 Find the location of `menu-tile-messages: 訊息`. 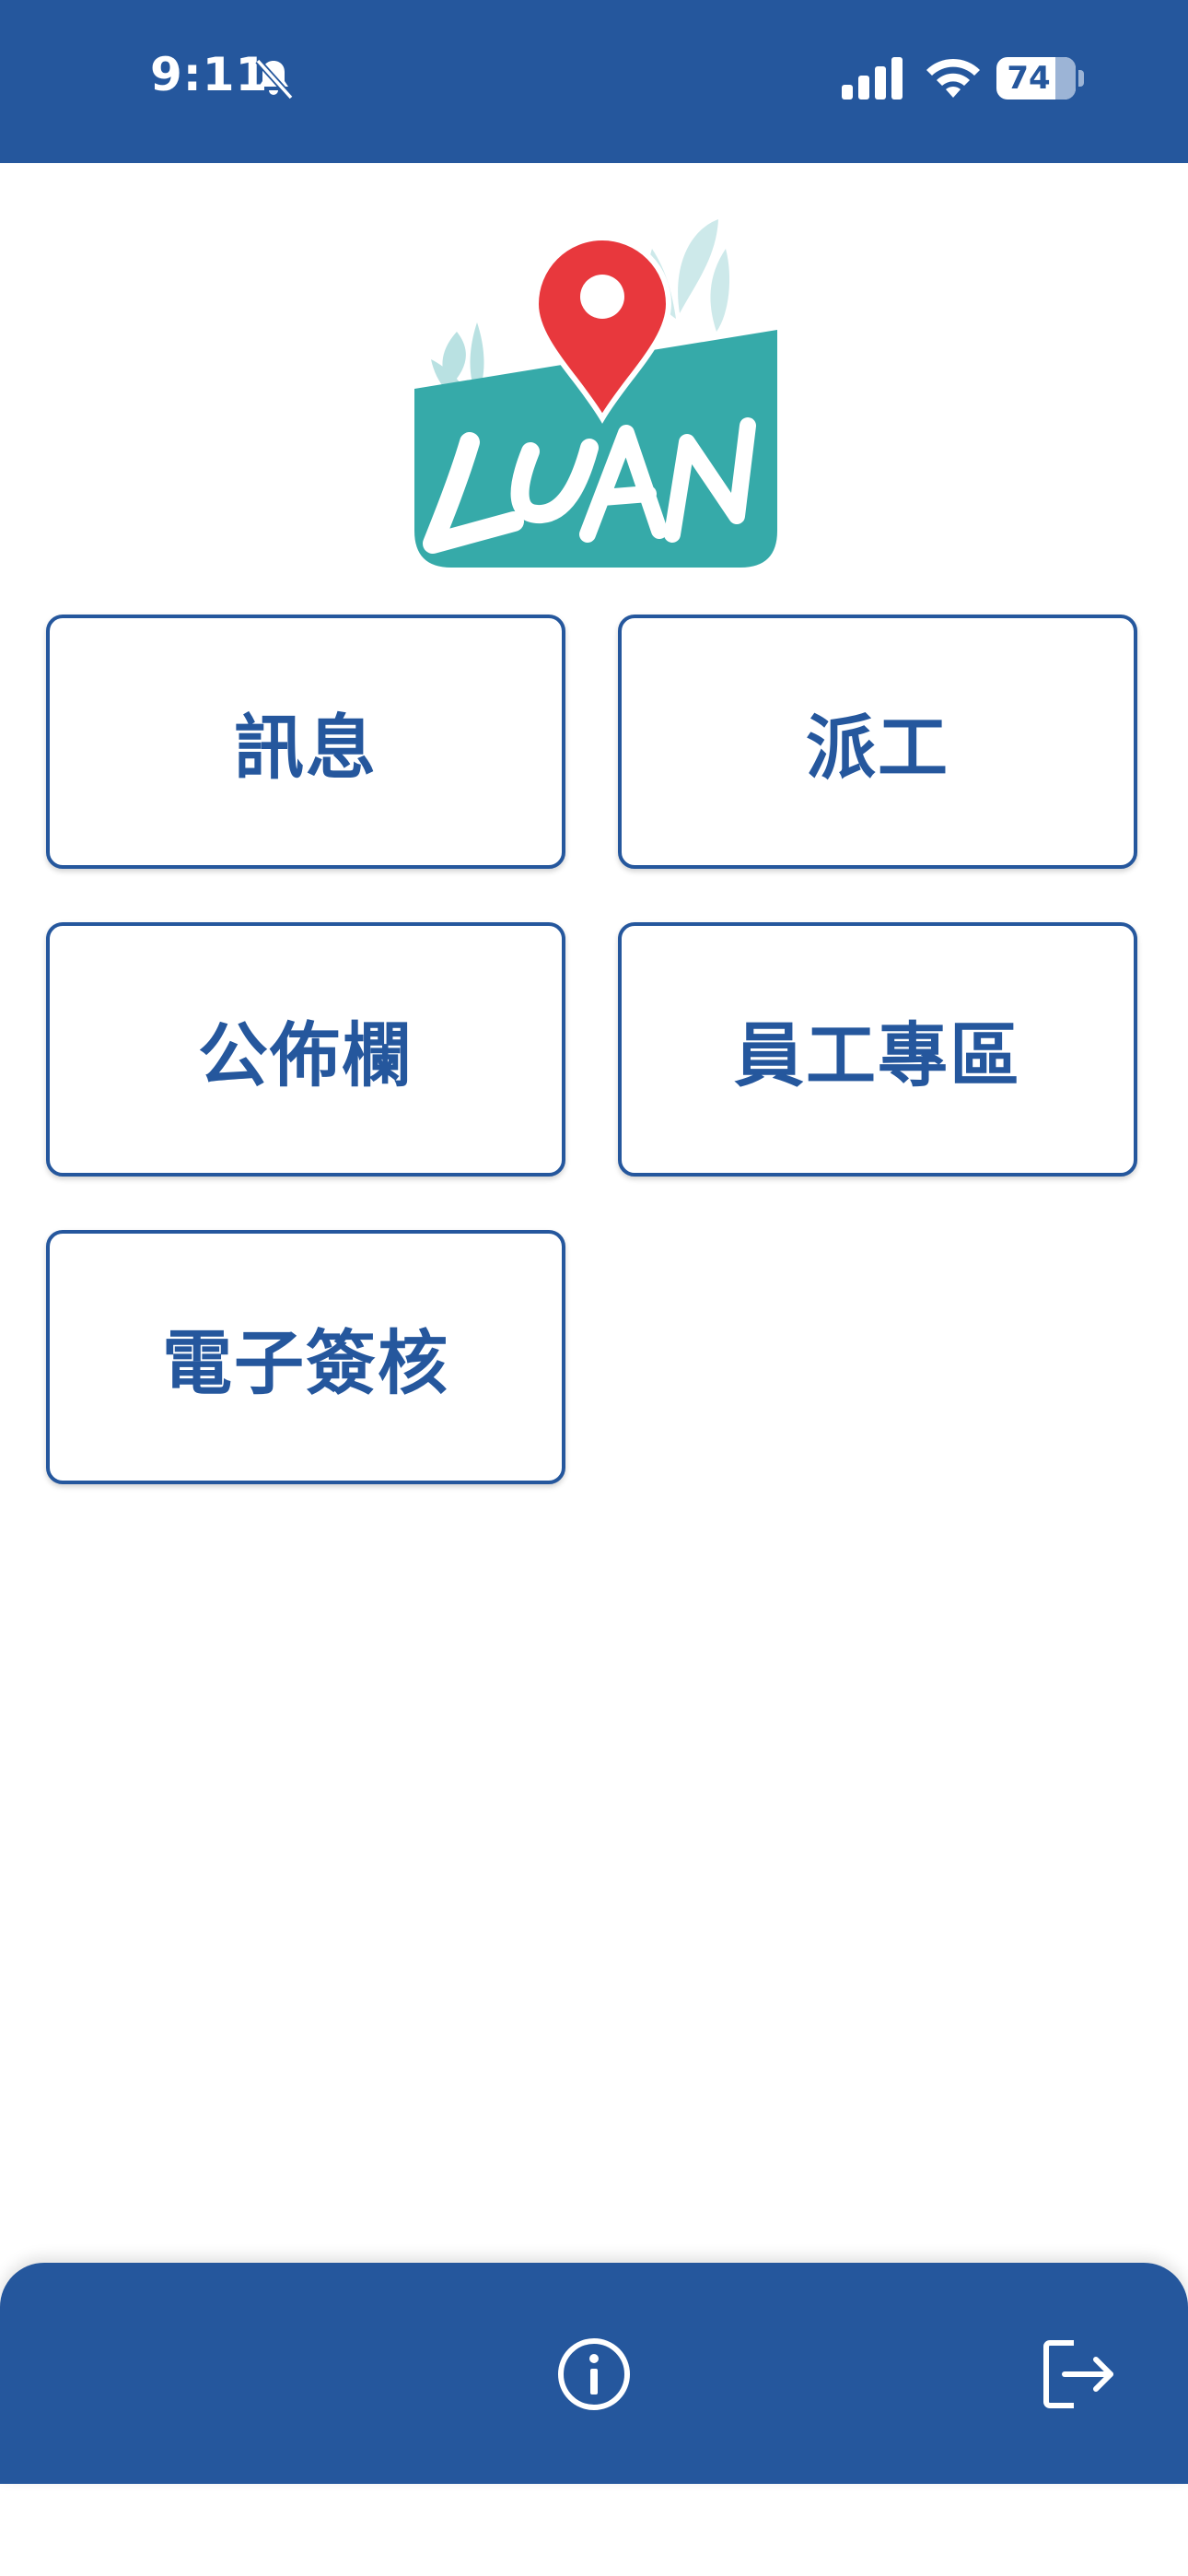

menu-tile-messages: 訊息 is located at coordinates (305, 742).